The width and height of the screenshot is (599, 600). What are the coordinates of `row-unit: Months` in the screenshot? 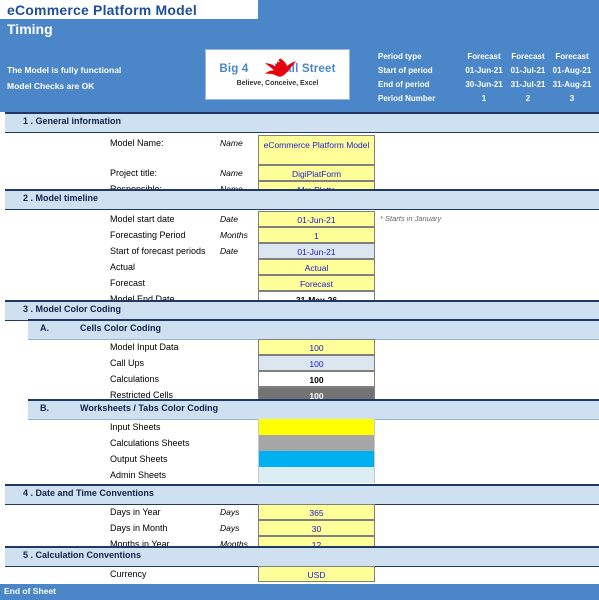 It's located at (234, 235).